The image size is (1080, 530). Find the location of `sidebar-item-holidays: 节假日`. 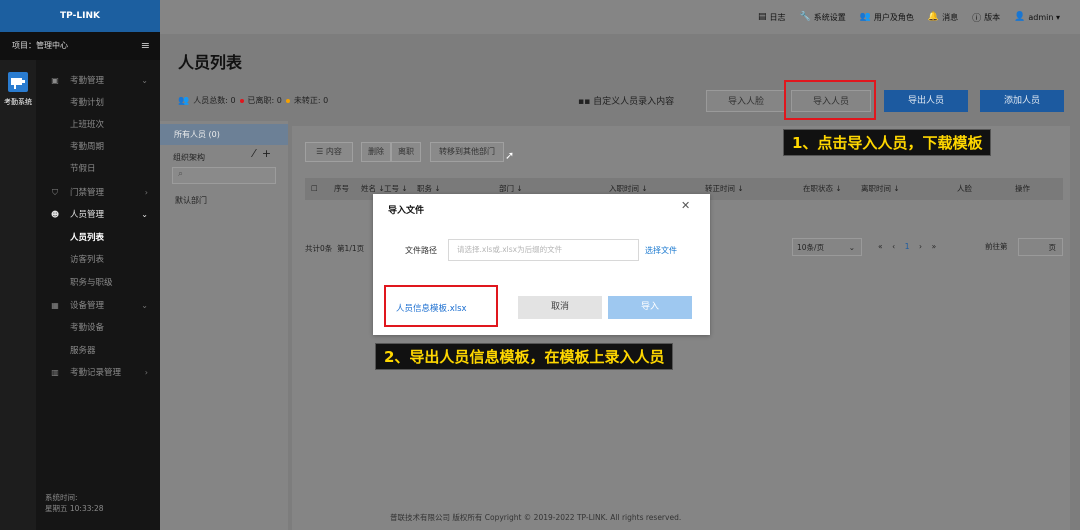

sidebar-item-holidays: 节假日 is located at coordinates (98, 169).